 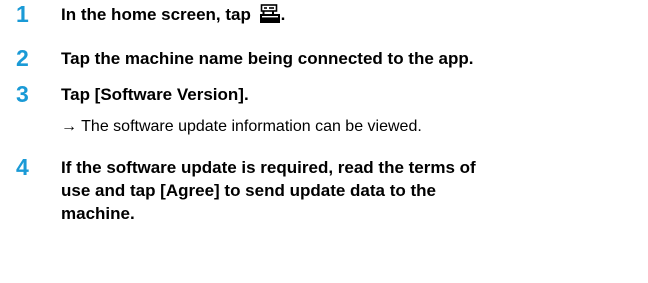 I want to click on step-text: Tap [Software Version]., so click(x=155, y=94).